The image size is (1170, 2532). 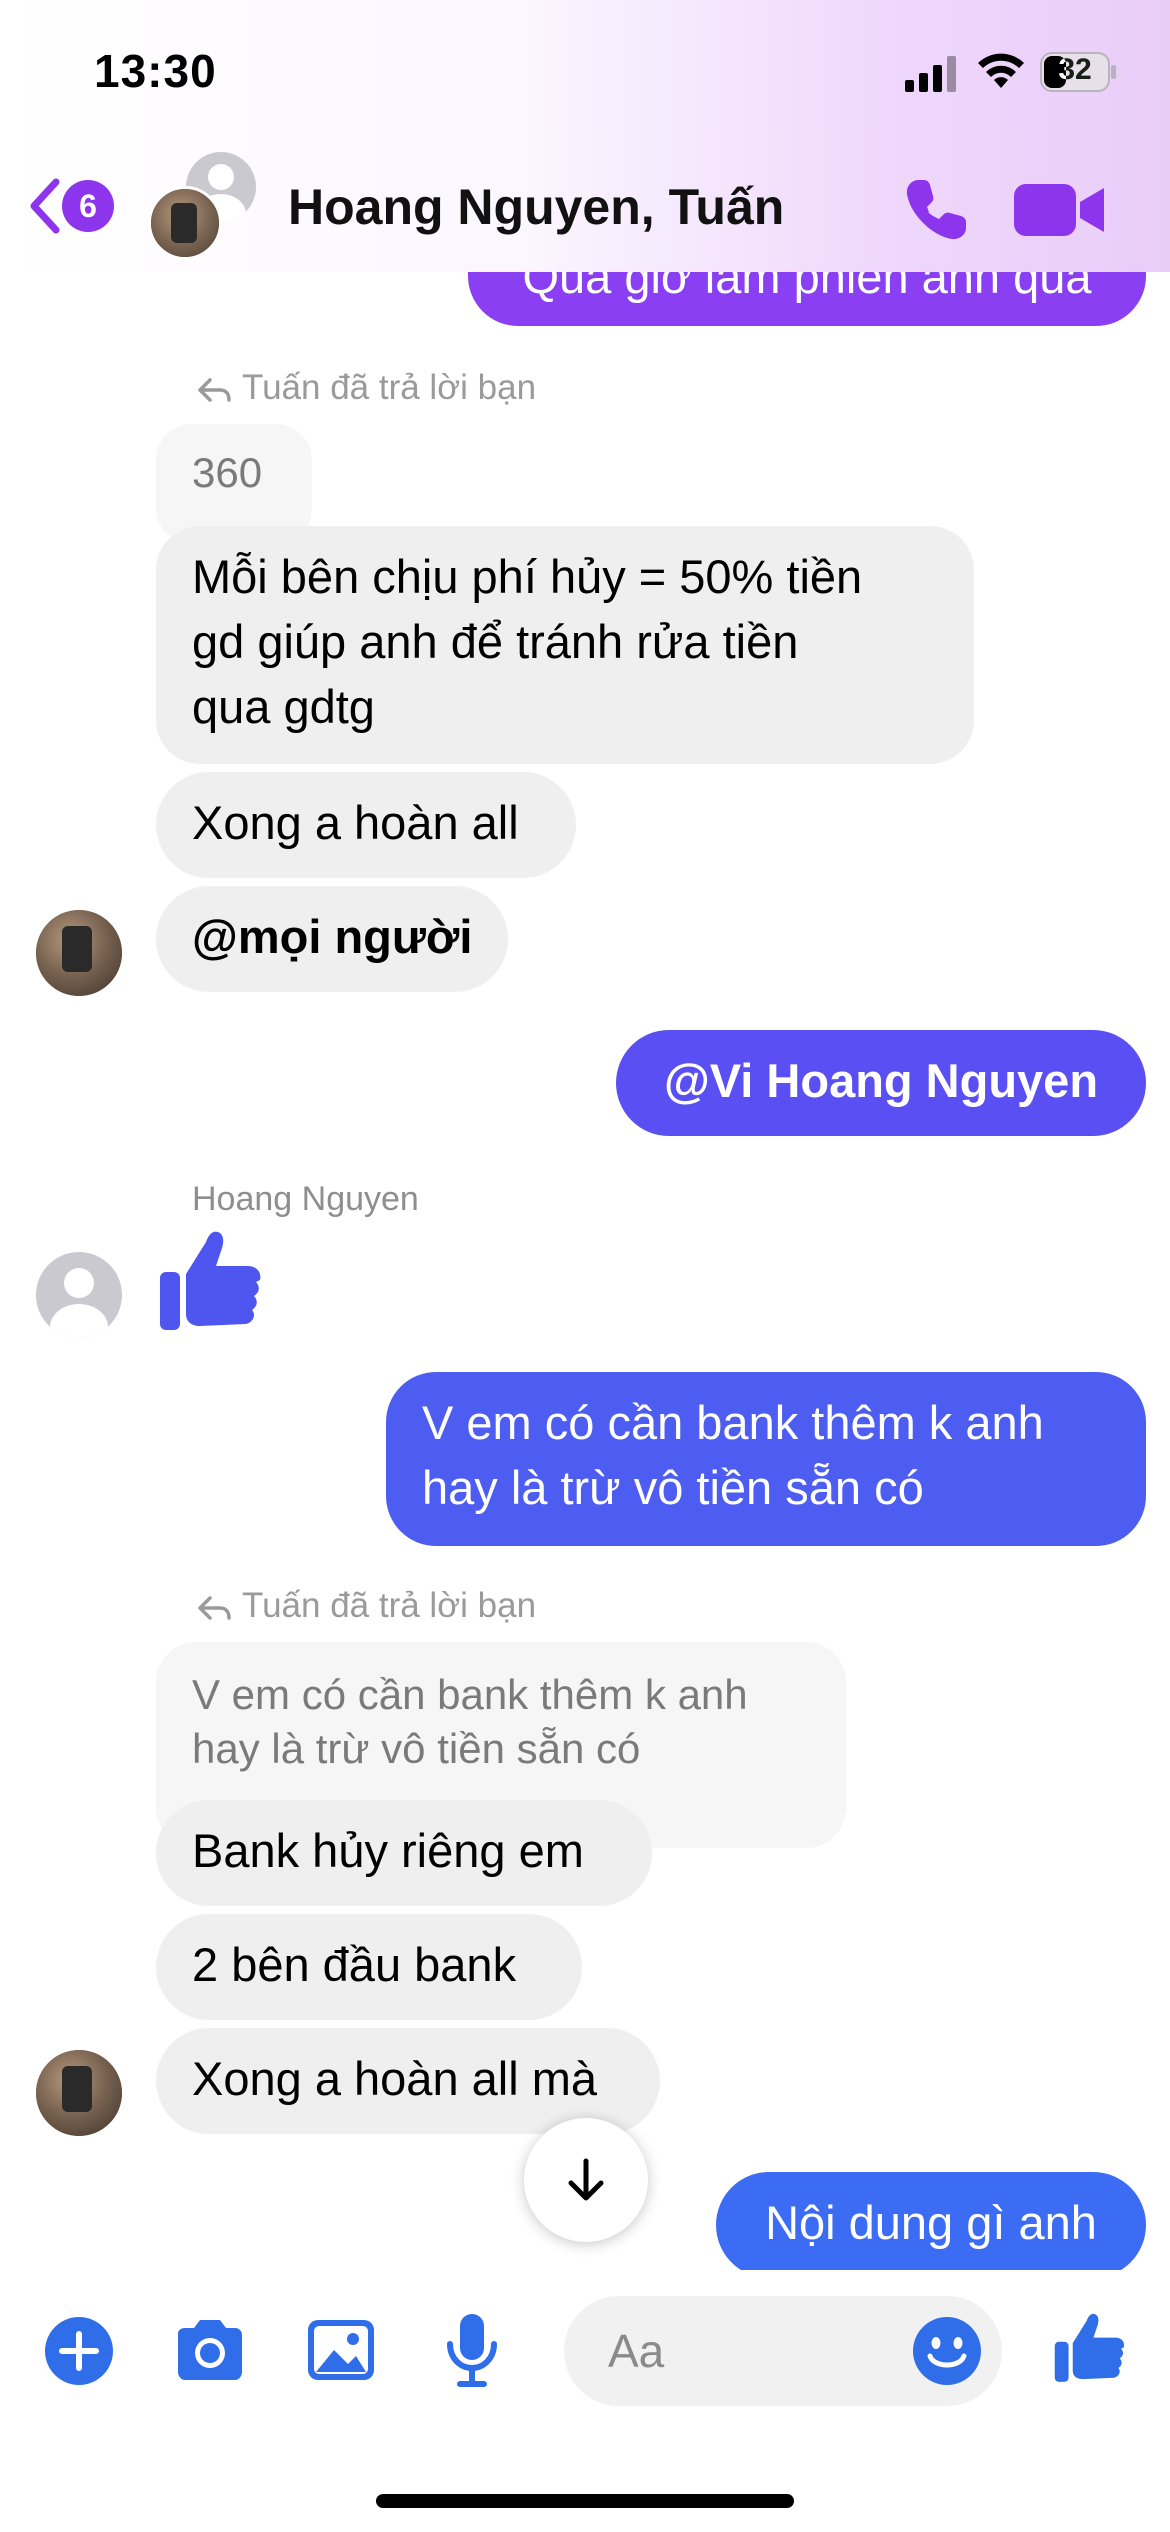 I want to click on status-time: 13:30, so click(x=155, y=71).